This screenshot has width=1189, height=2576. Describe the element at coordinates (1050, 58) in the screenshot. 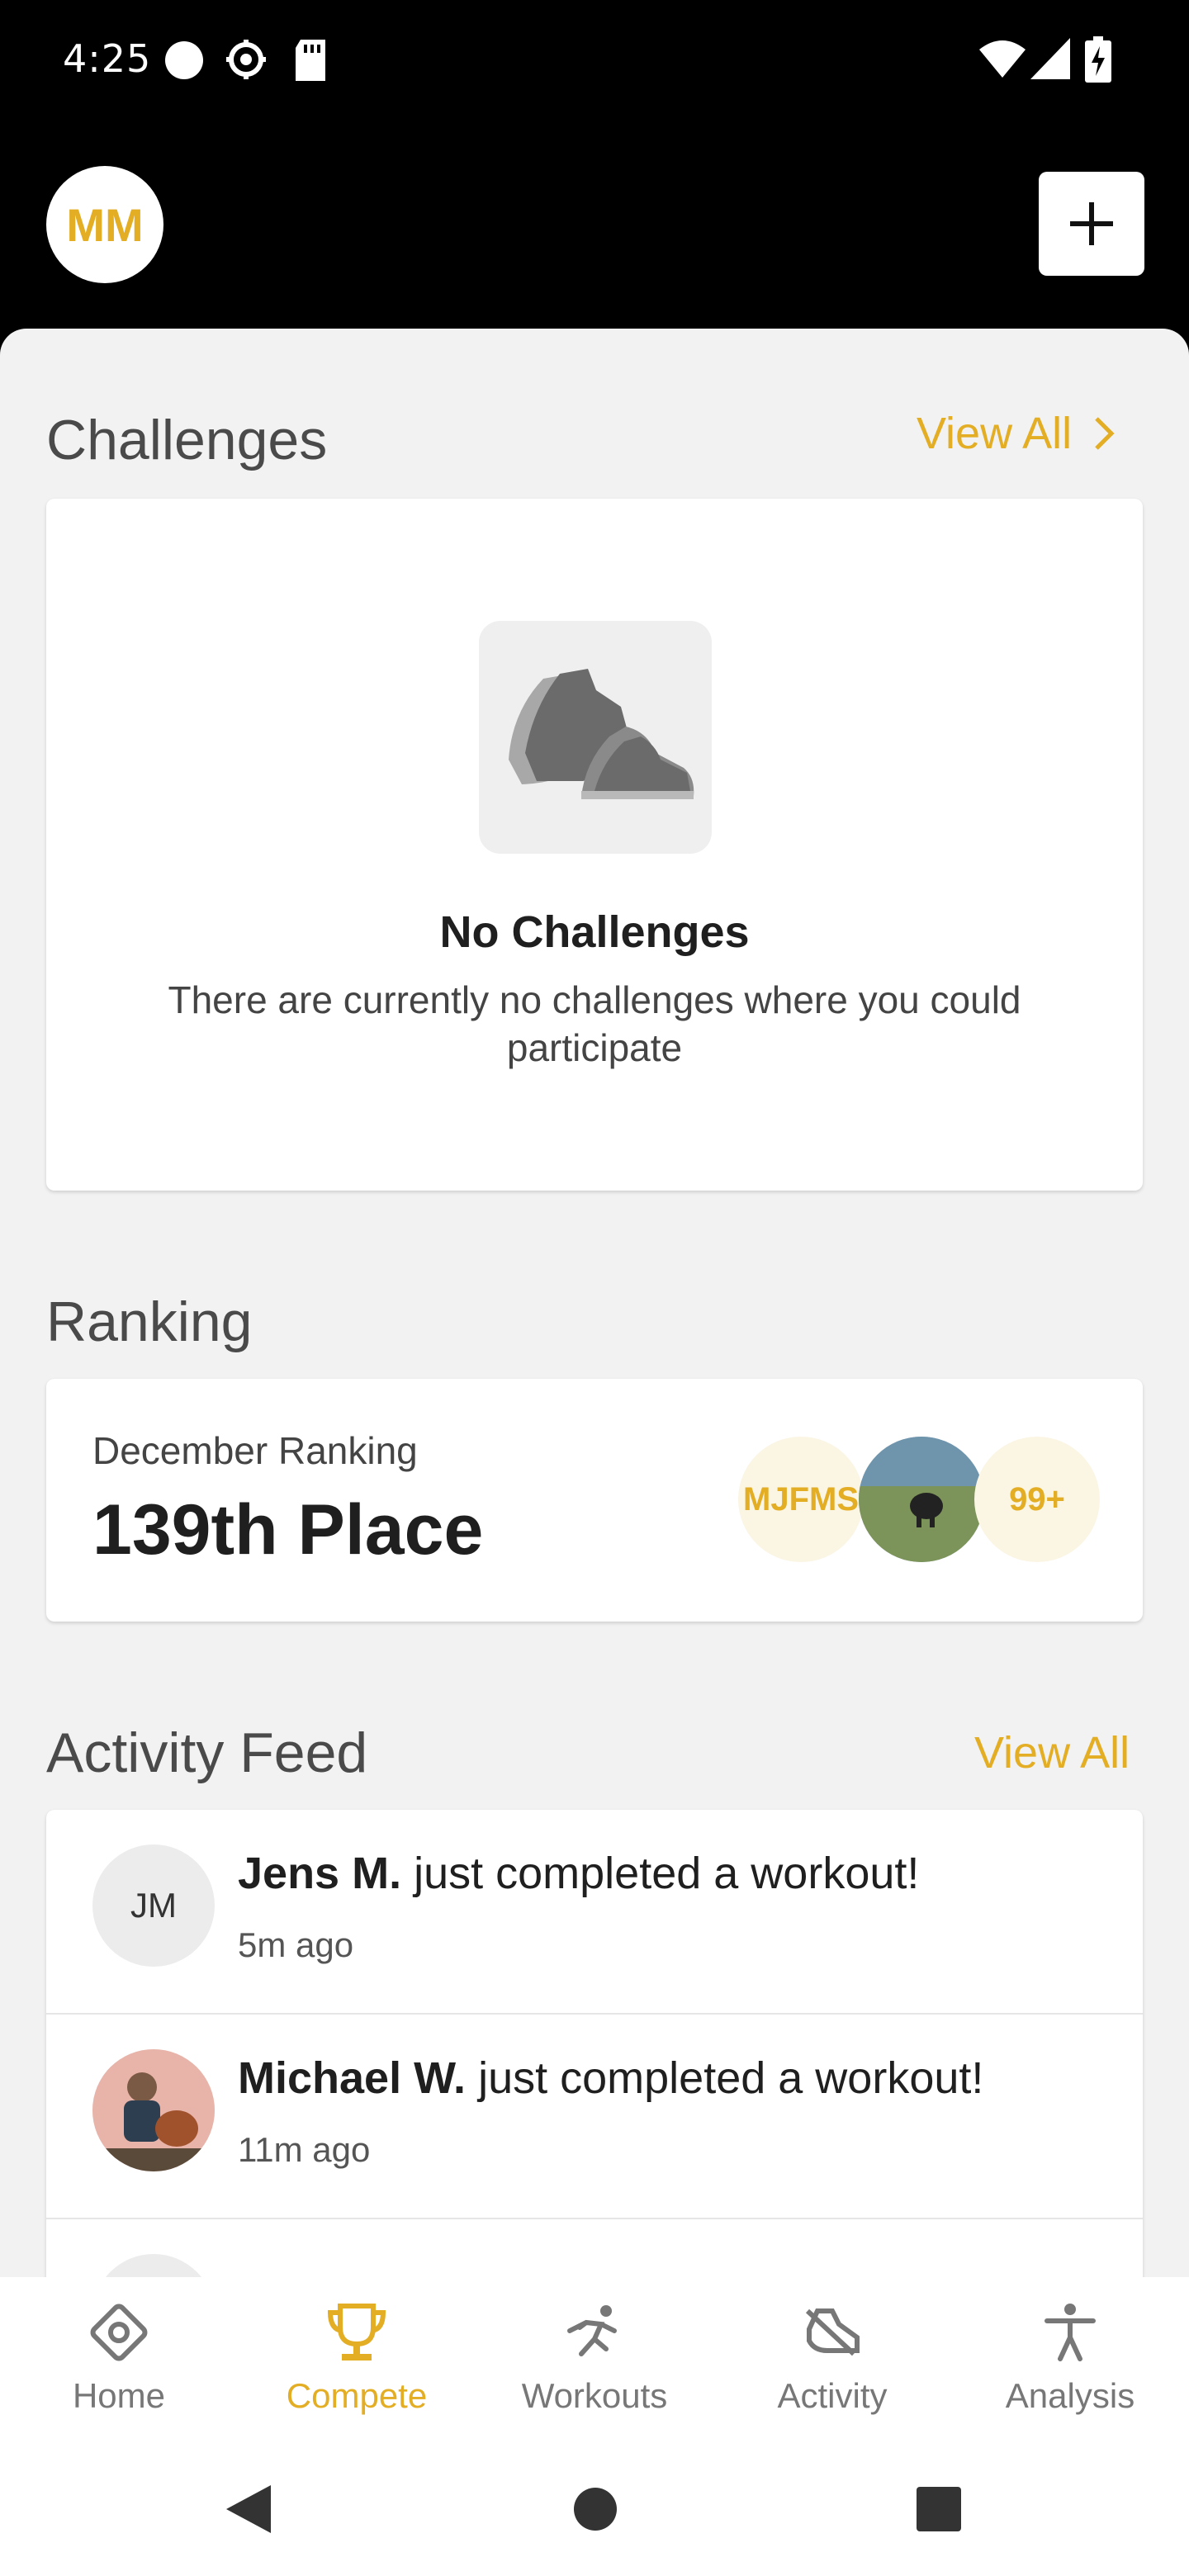

I see `cell-signal-icon` at that location.